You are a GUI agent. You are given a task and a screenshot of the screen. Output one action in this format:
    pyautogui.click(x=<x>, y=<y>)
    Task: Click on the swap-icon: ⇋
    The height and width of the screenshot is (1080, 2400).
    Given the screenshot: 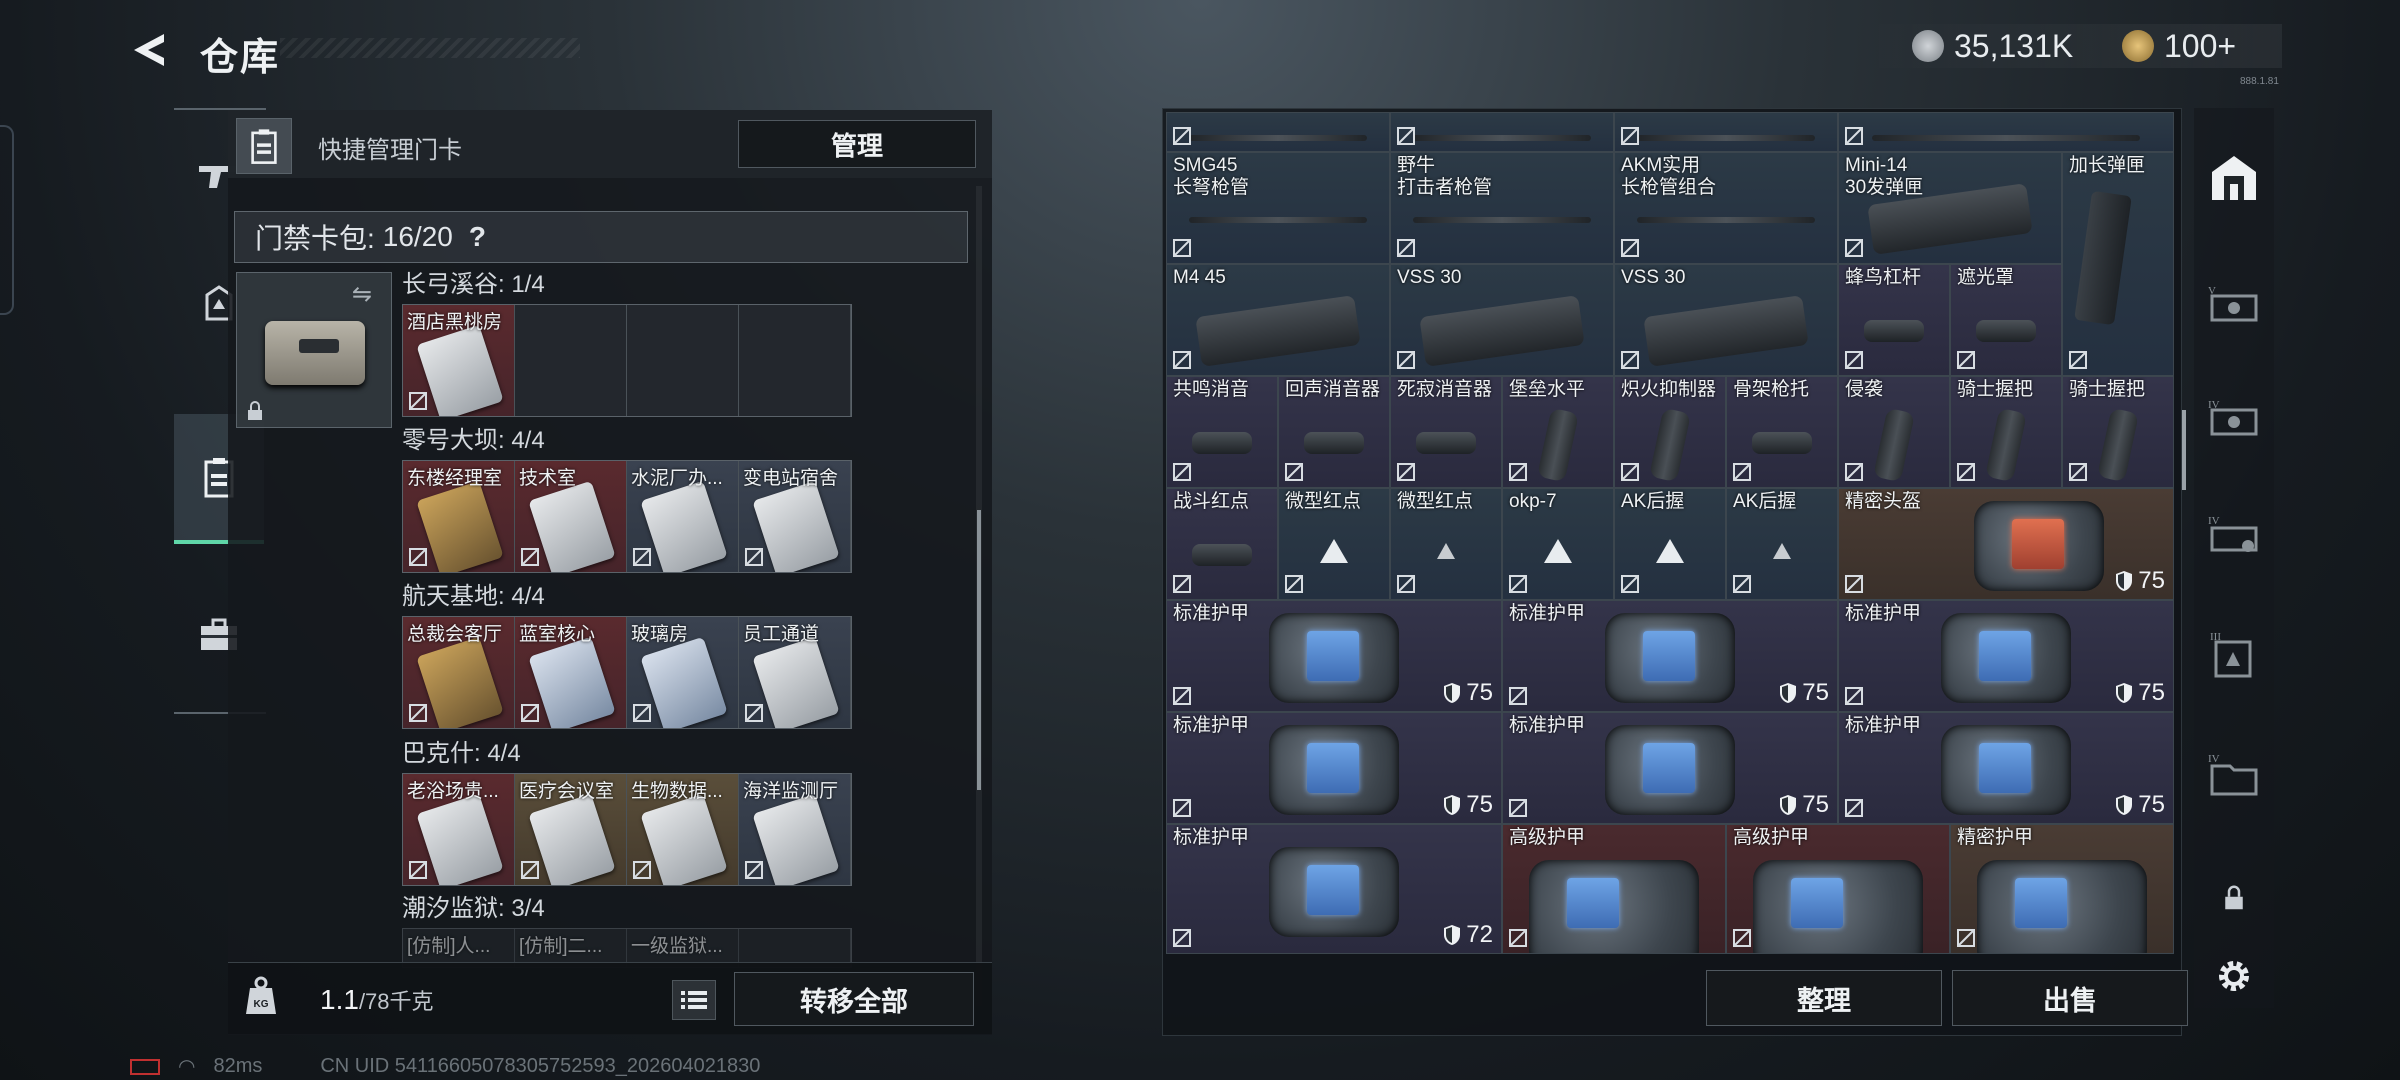 What is the action you would take?
    pyautogui.click(x=362, y=294)
    